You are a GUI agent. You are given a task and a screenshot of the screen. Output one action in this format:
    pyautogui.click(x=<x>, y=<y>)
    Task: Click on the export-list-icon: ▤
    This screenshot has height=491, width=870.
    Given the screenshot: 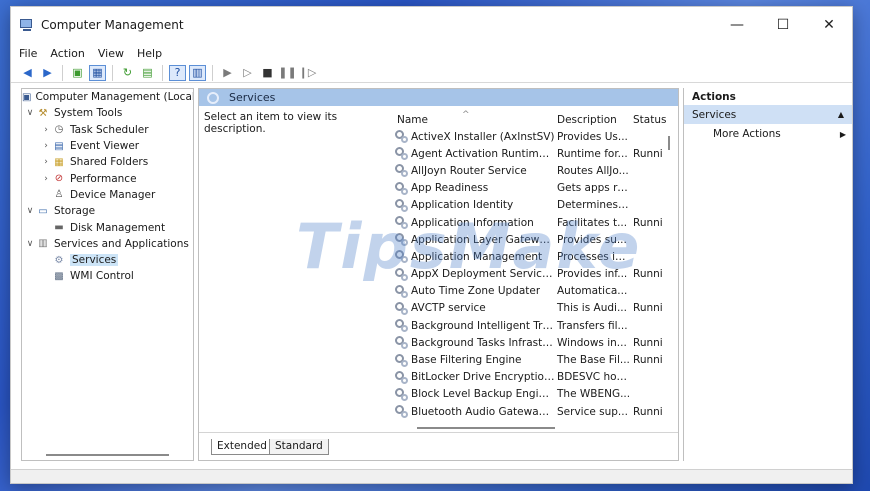 What is the action you would take?
    pyautogui.click(x=147, y=73)
    